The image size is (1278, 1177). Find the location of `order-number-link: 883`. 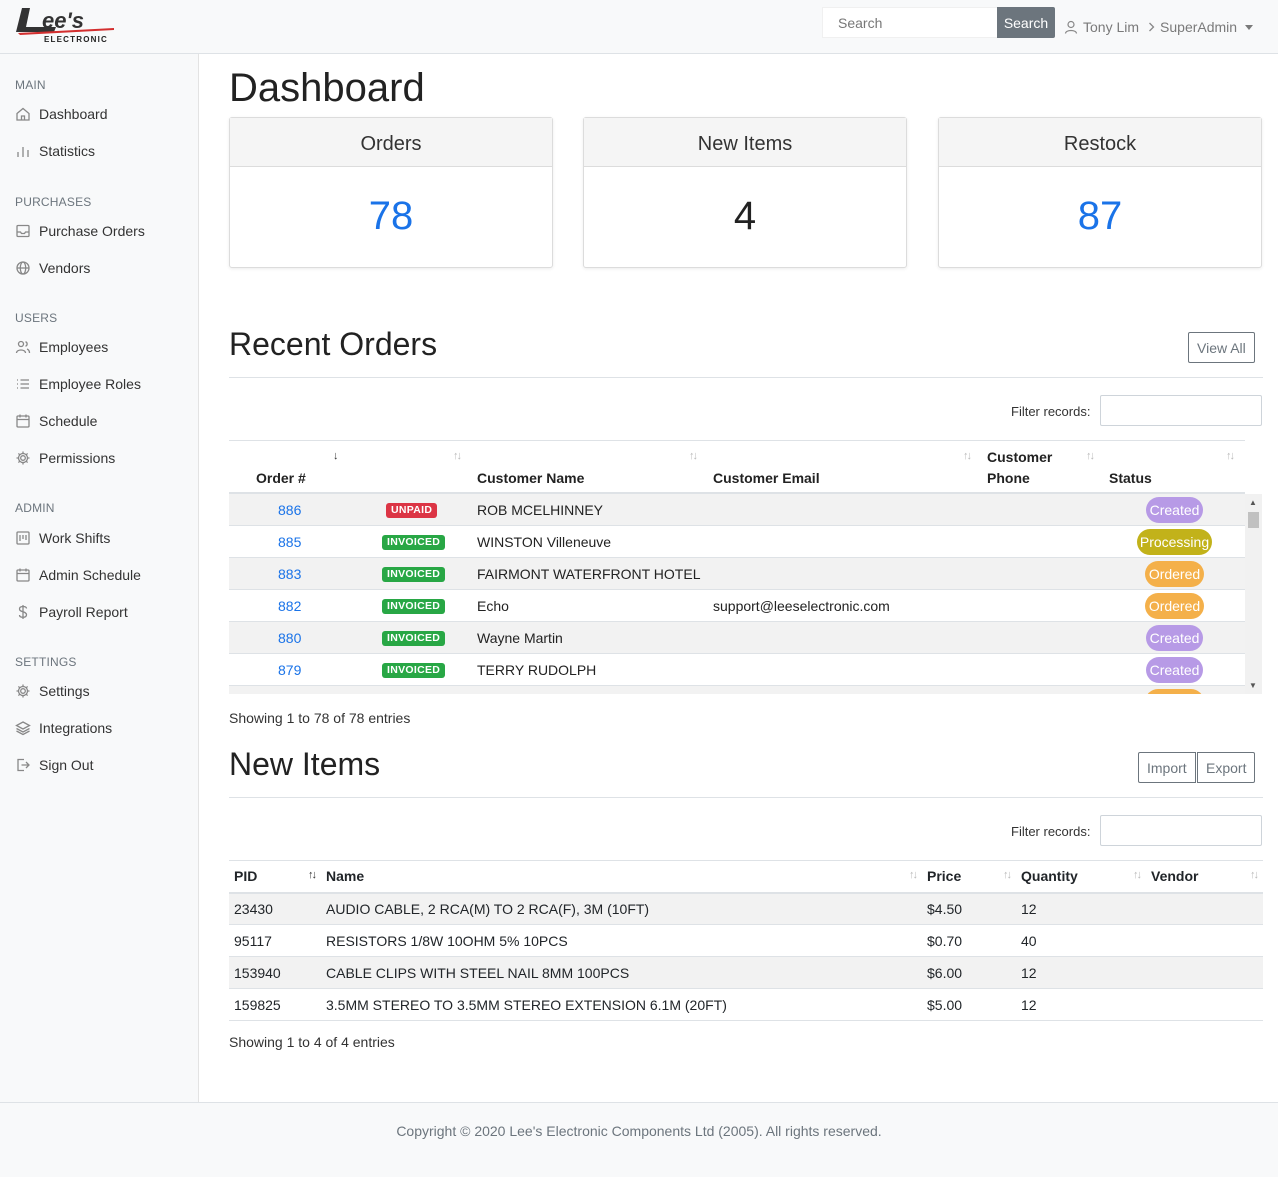

order-number-link: 883 is located at coordinates (289, 574).